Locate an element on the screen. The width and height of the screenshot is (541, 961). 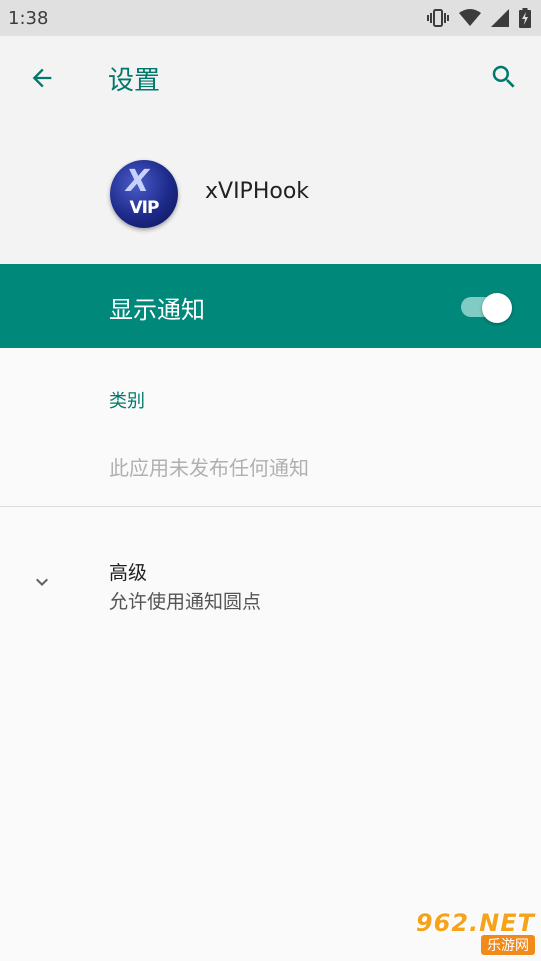
chevron-down-icon is located at coordinates (42, 582).